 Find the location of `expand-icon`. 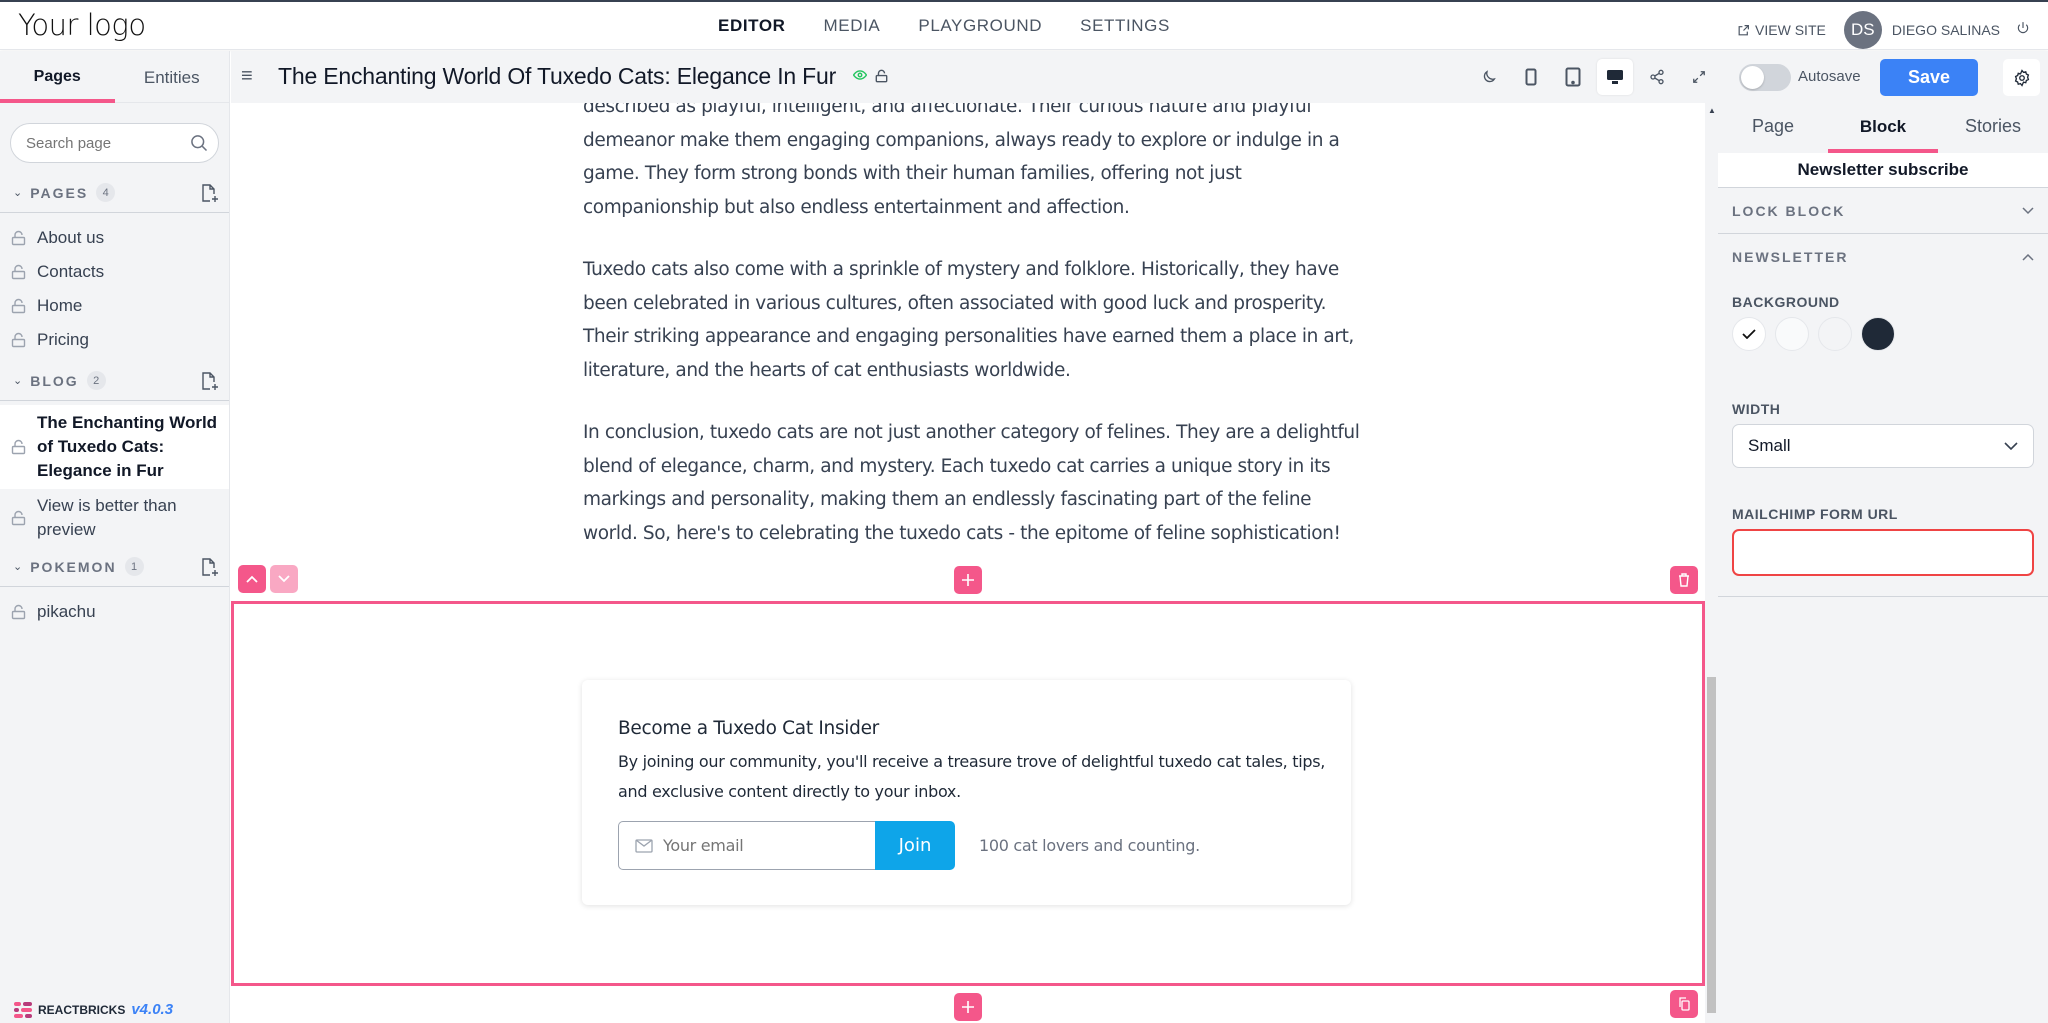

expand-icon is located at coordinates (1699, 77).